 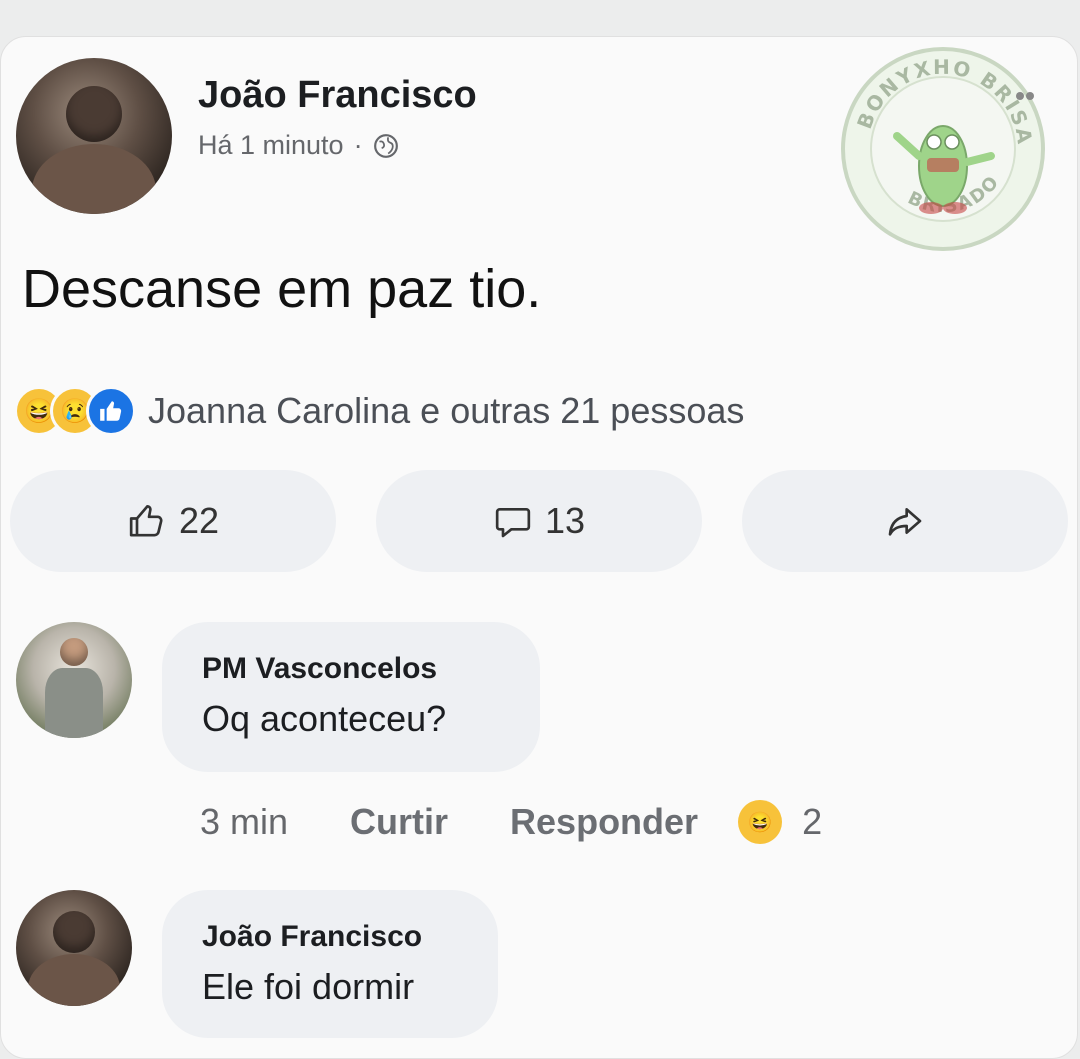 I want to click on reactions-text: Joanna Carolina e outras 21 pessoas, so click(x=446, y=410).